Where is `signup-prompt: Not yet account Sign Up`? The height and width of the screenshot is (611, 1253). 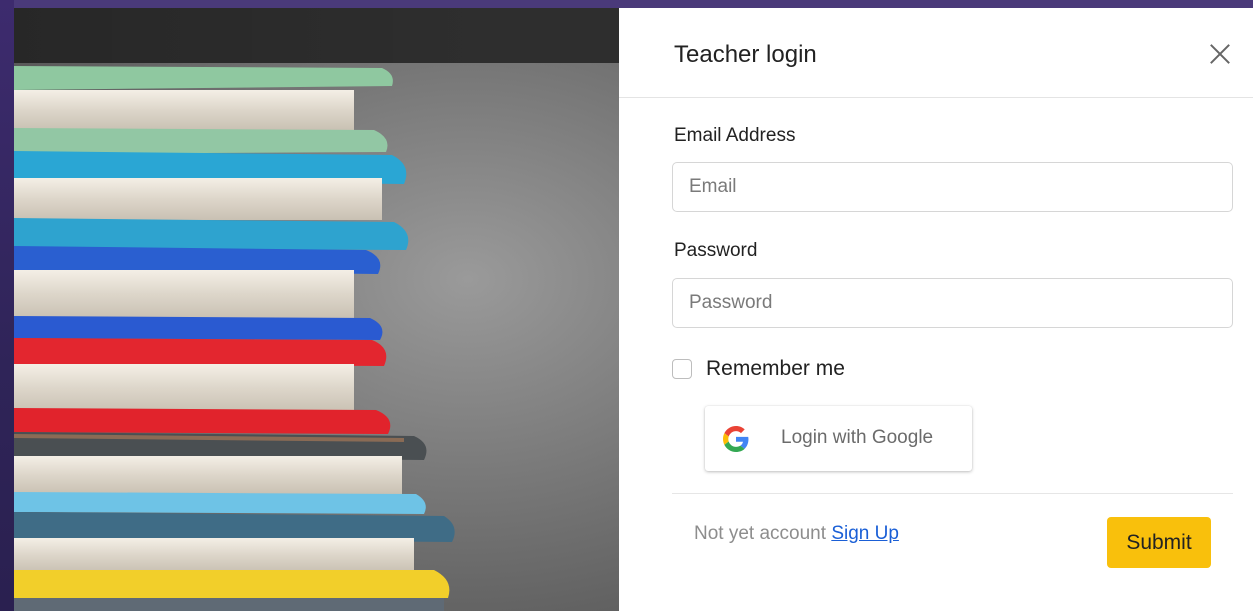
signup-prompt: Not yet account Sign Up is located at coordinates (796, 534).